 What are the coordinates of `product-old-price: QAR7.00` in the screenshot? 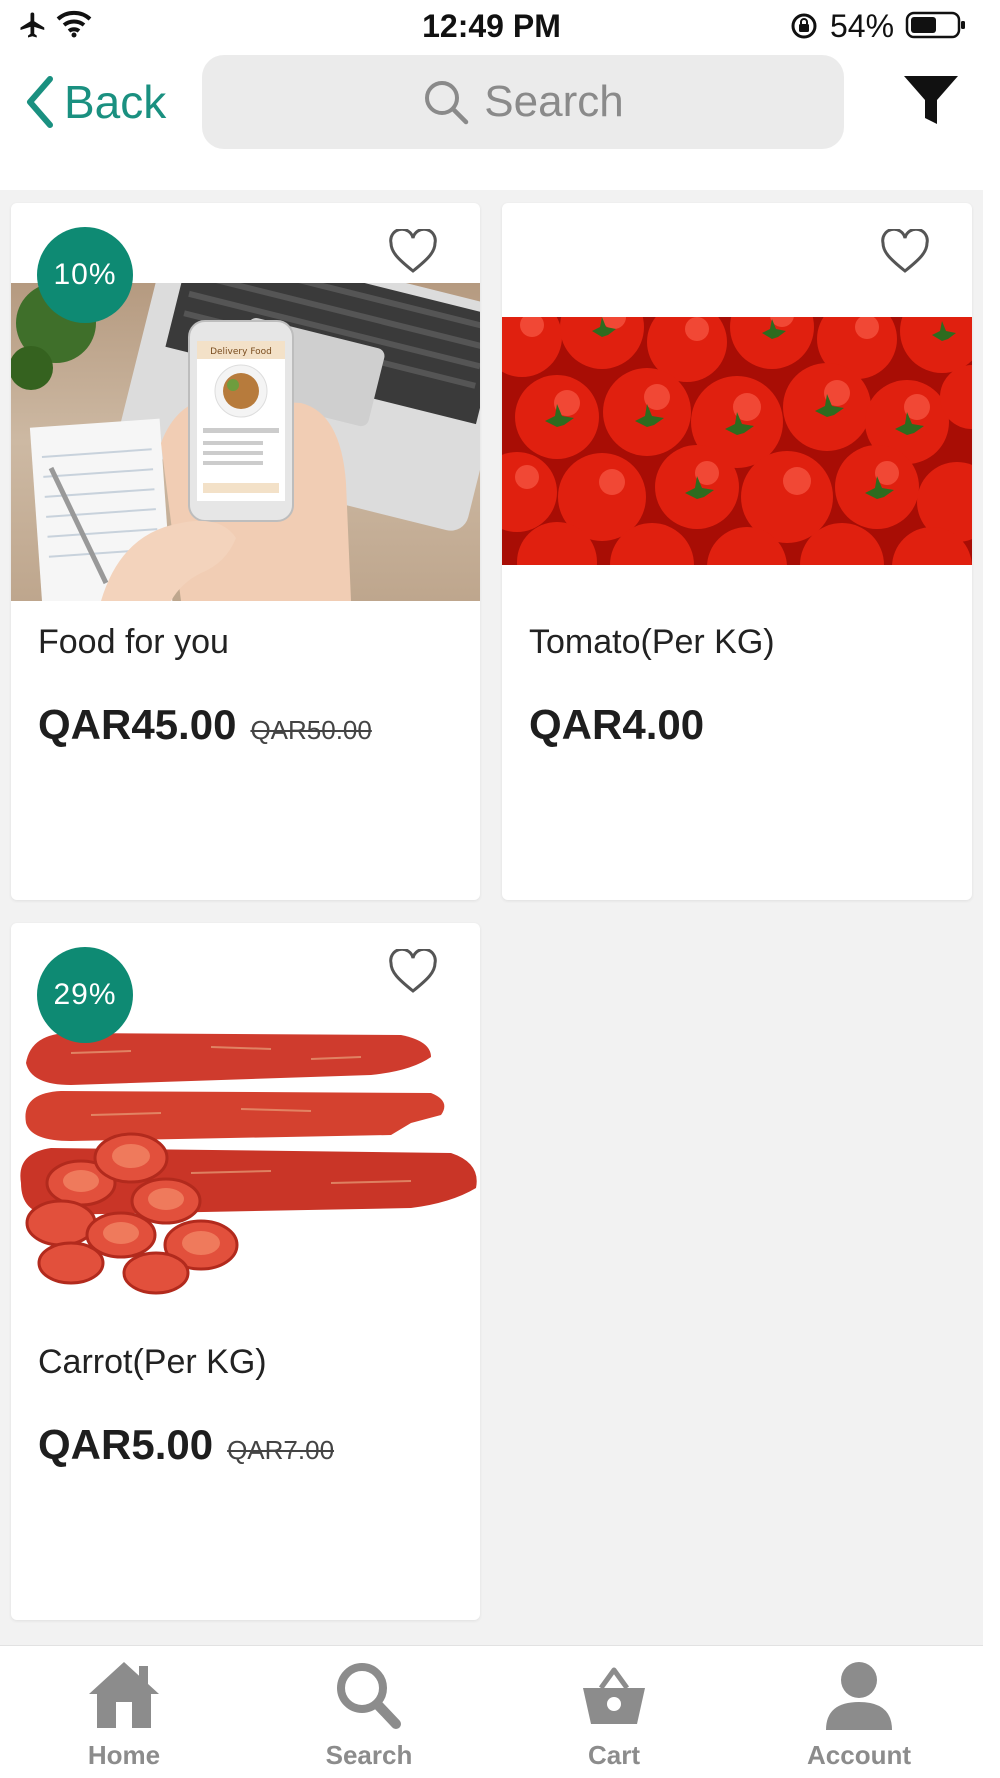 It's located at (281, 1450).